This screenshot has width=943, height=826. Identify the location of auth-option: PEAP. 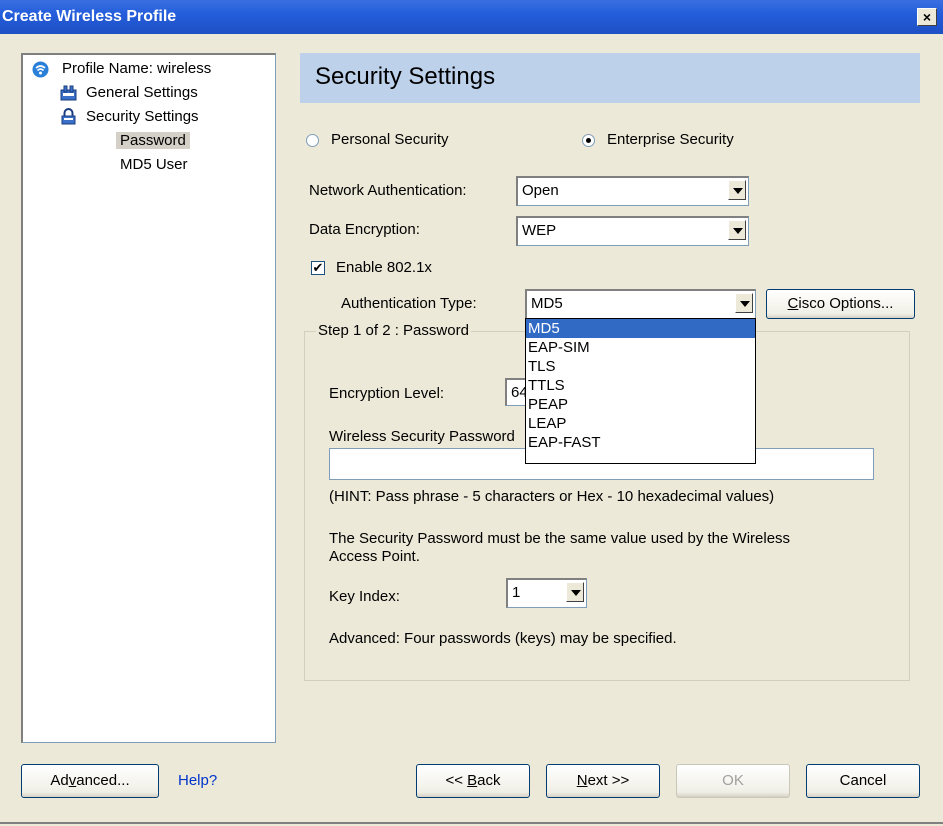
(640, 404).